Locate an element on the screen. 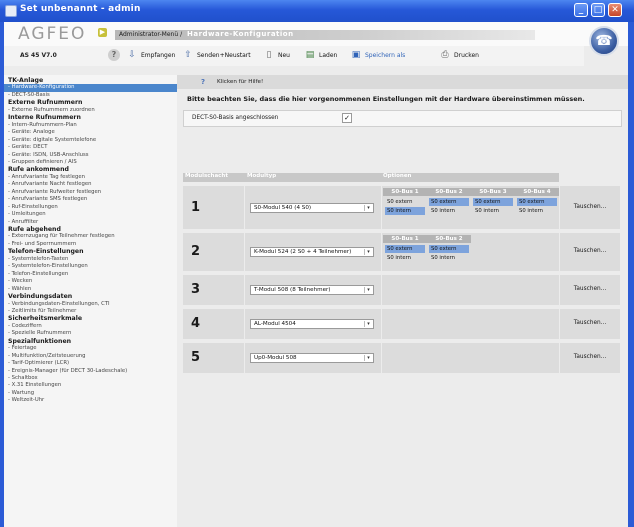 This screenshot has width=634, height=527. close-icon: ✕ is located at coordinates (615, 10).